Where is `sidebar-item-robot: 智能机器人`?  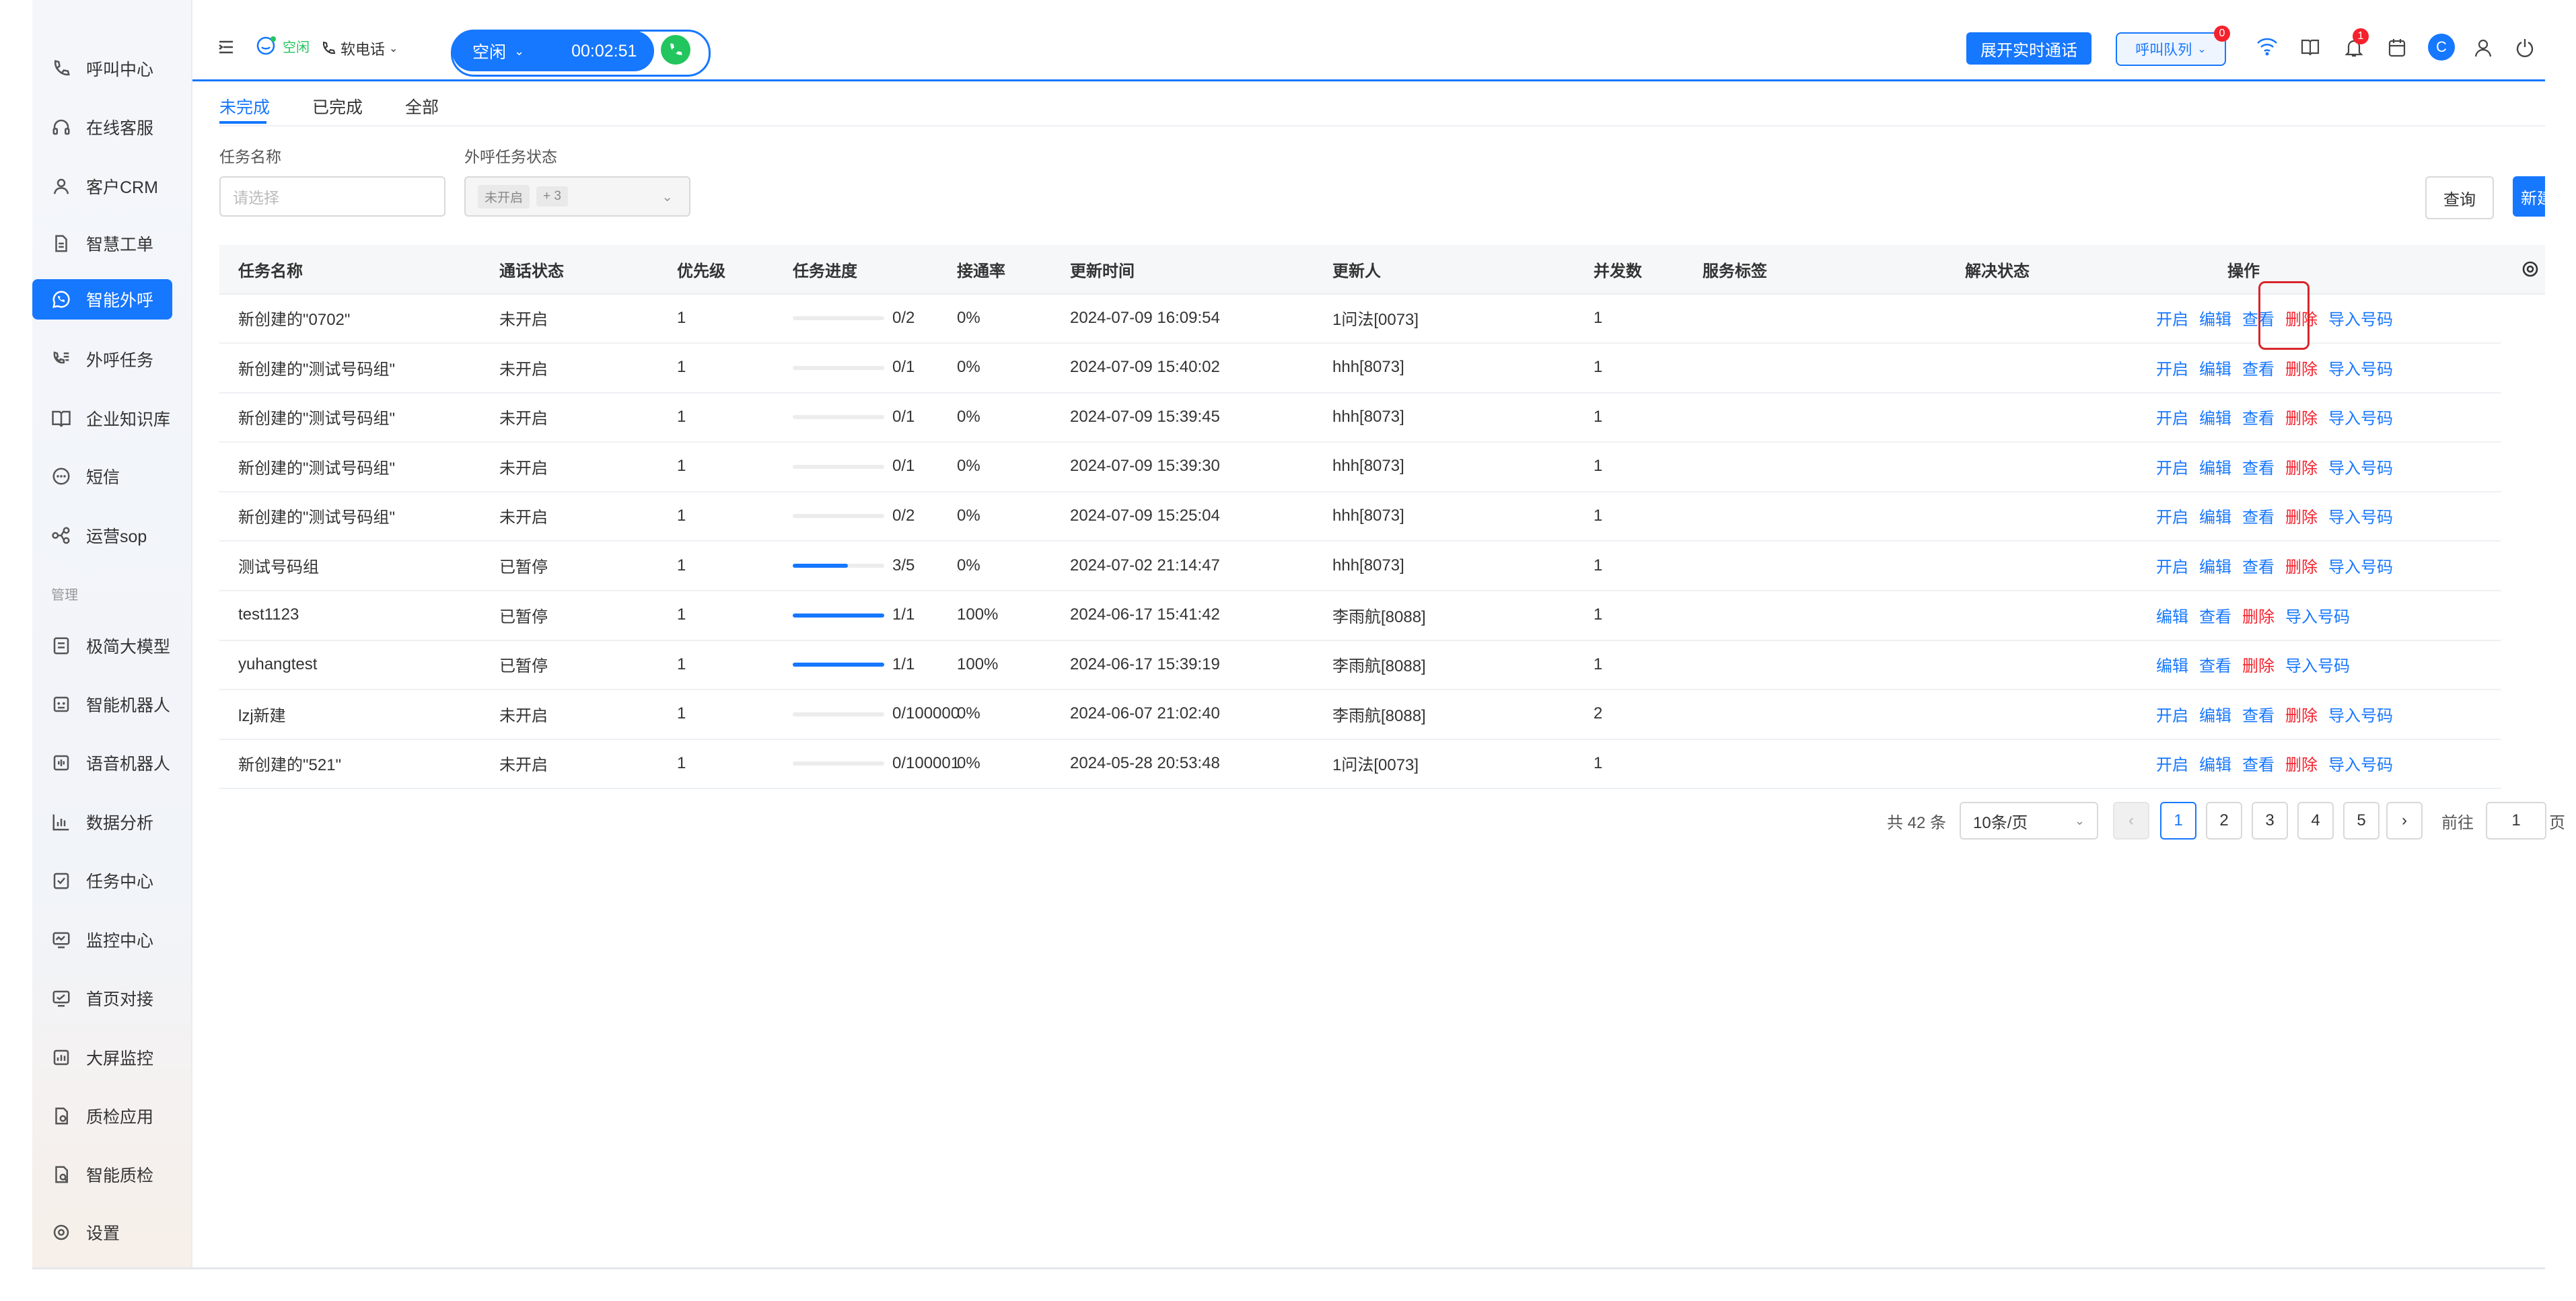
sidebar-item-robot: 智能机器人 is located at coordinates (111, 704).